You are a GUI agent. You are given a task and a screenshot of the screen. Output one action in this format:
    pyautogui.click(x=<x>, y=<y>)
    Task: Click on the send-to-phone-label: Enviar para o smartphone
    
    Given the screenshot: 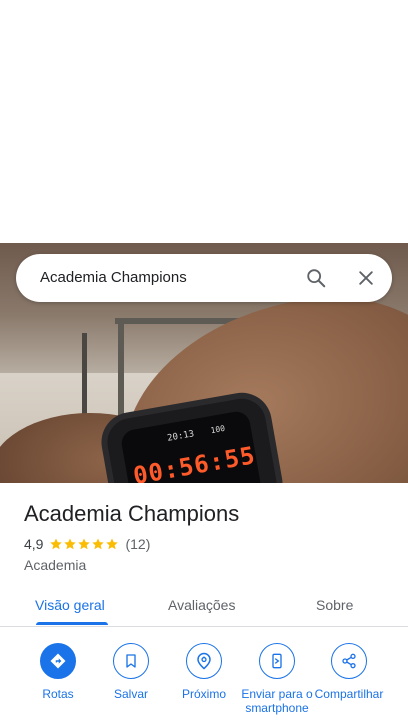 What is the action you would take?
    pyautogui.click(x=277, y=701)
    